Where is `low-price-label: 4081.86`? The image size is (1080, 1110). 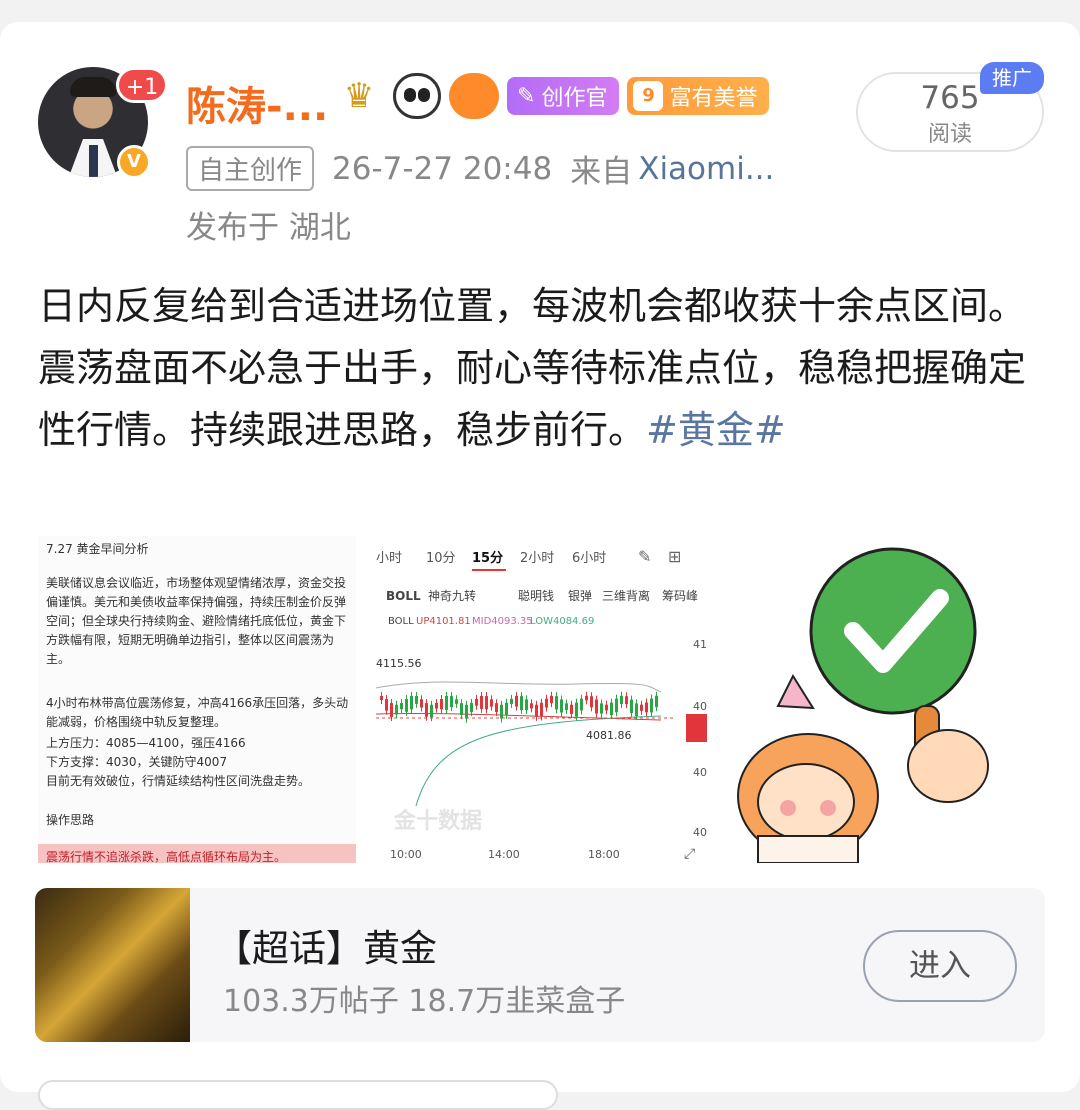
low-price-label: 4081.86 is located at coordinates (609, 735).